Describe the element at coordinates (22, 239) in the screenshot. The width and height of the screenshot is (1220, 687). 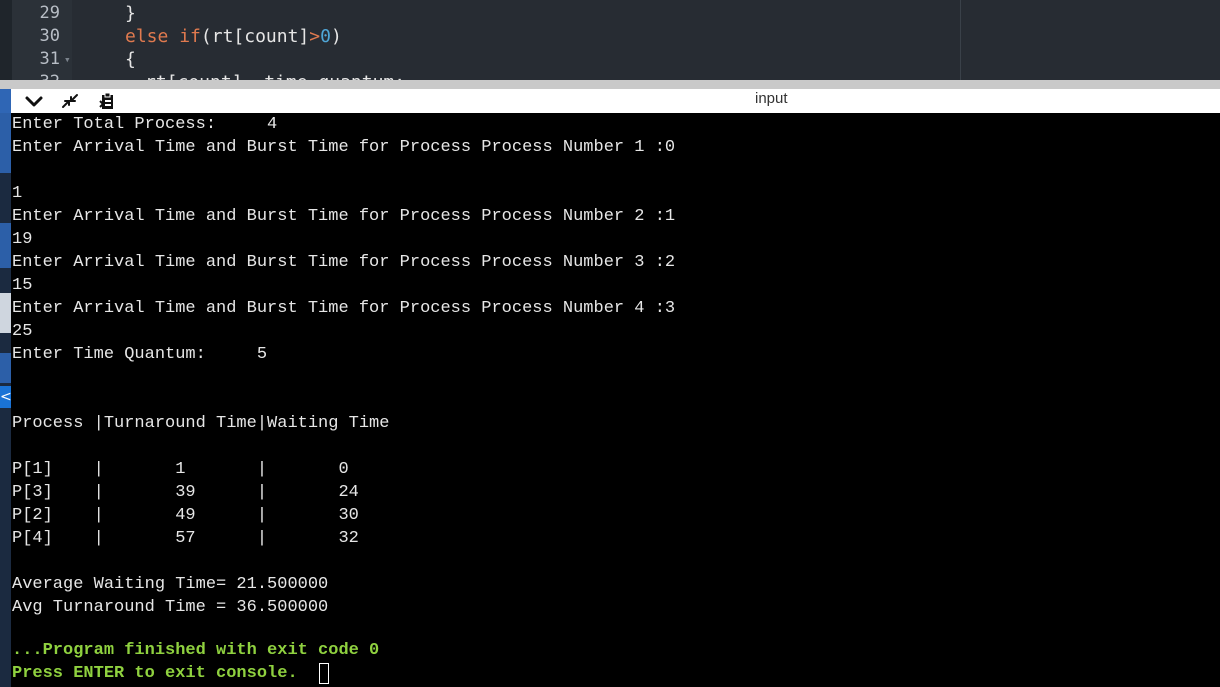
I see `console-line: 19` at that location.